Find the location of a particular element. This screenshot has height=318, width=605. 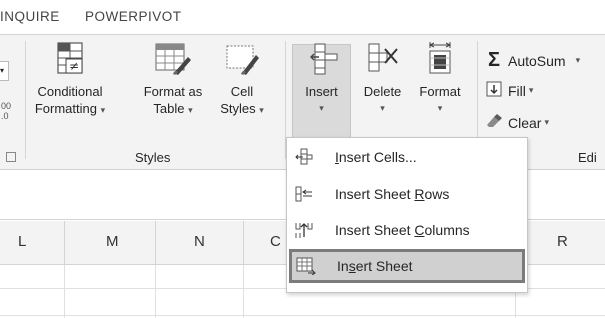

format-button-label: Format is located at coordinates (440, 91).